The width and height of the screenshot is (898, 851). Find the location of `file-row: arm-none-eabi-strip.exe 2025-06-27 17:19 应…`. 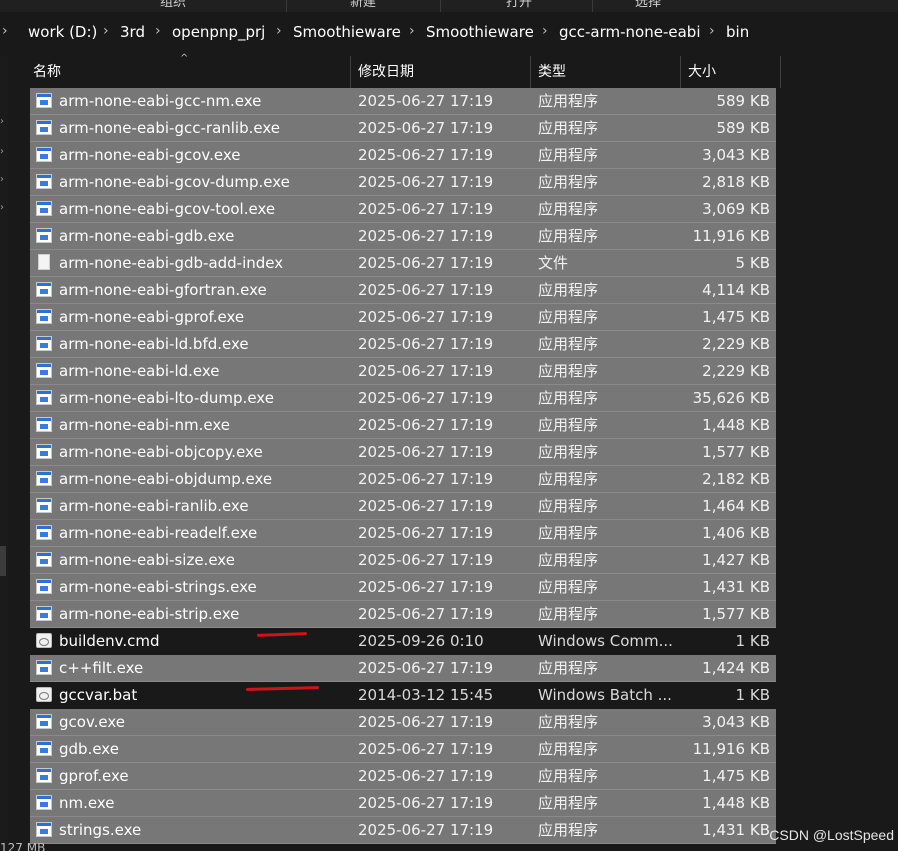

file-row: arm-none-eabi-strip.exe 2025-06-27 17:19 应… is located at coordinates (403, 614).